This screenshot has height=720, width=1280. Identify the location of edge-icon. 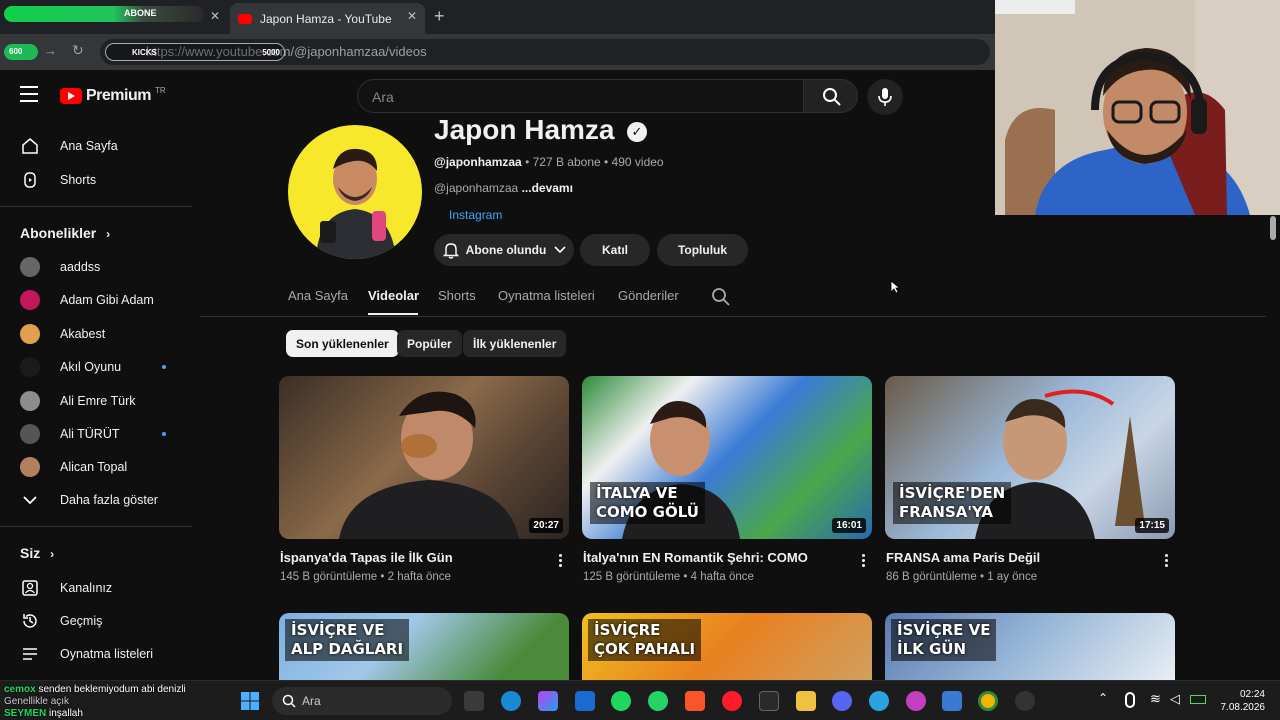
(511, 701).